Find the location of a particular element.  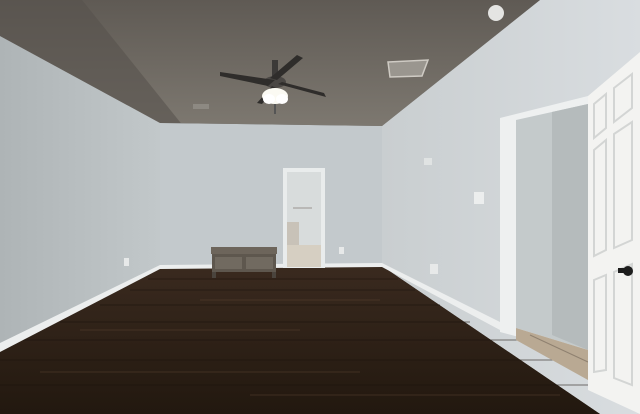

hallway-wall is located at coordinates (570, 227).